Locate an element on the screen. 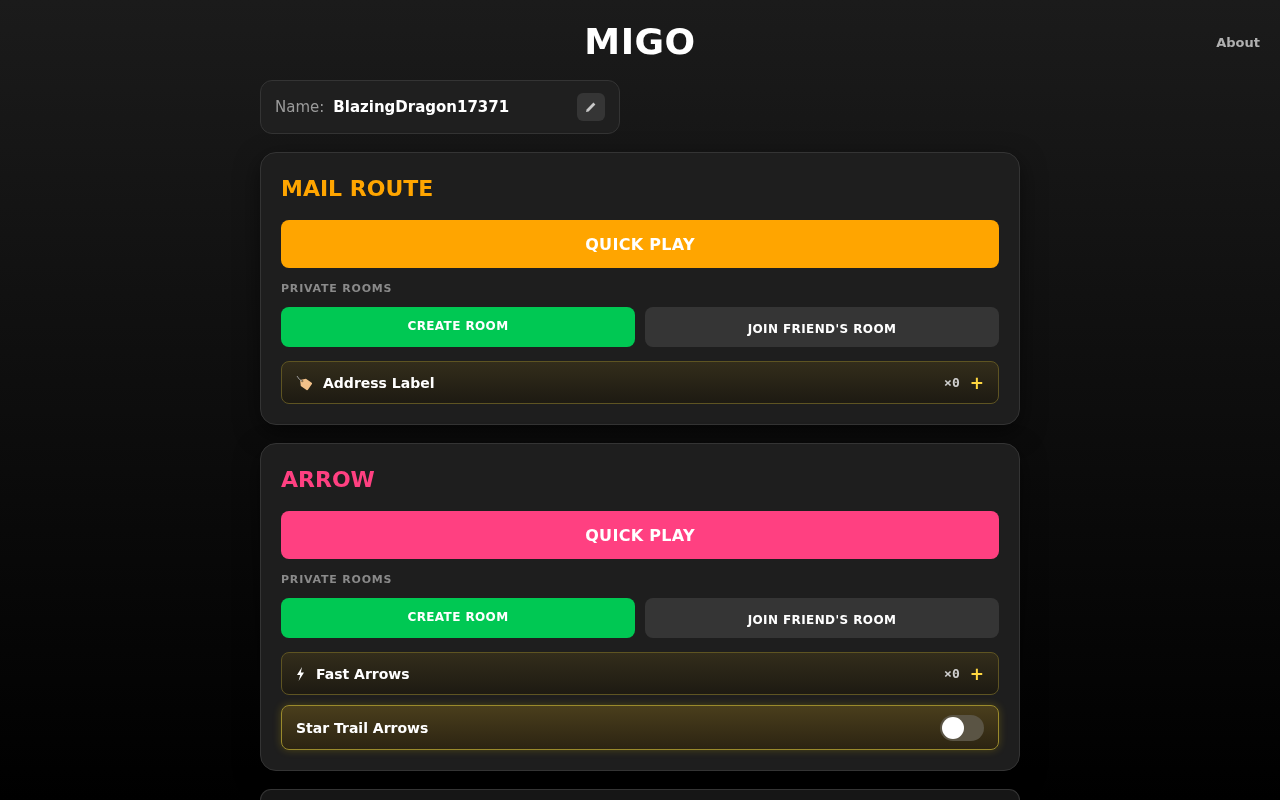 Image resolution: width=1280 pixels, height=800 pixels. about-link: About is located at coordinates (1238, 42).